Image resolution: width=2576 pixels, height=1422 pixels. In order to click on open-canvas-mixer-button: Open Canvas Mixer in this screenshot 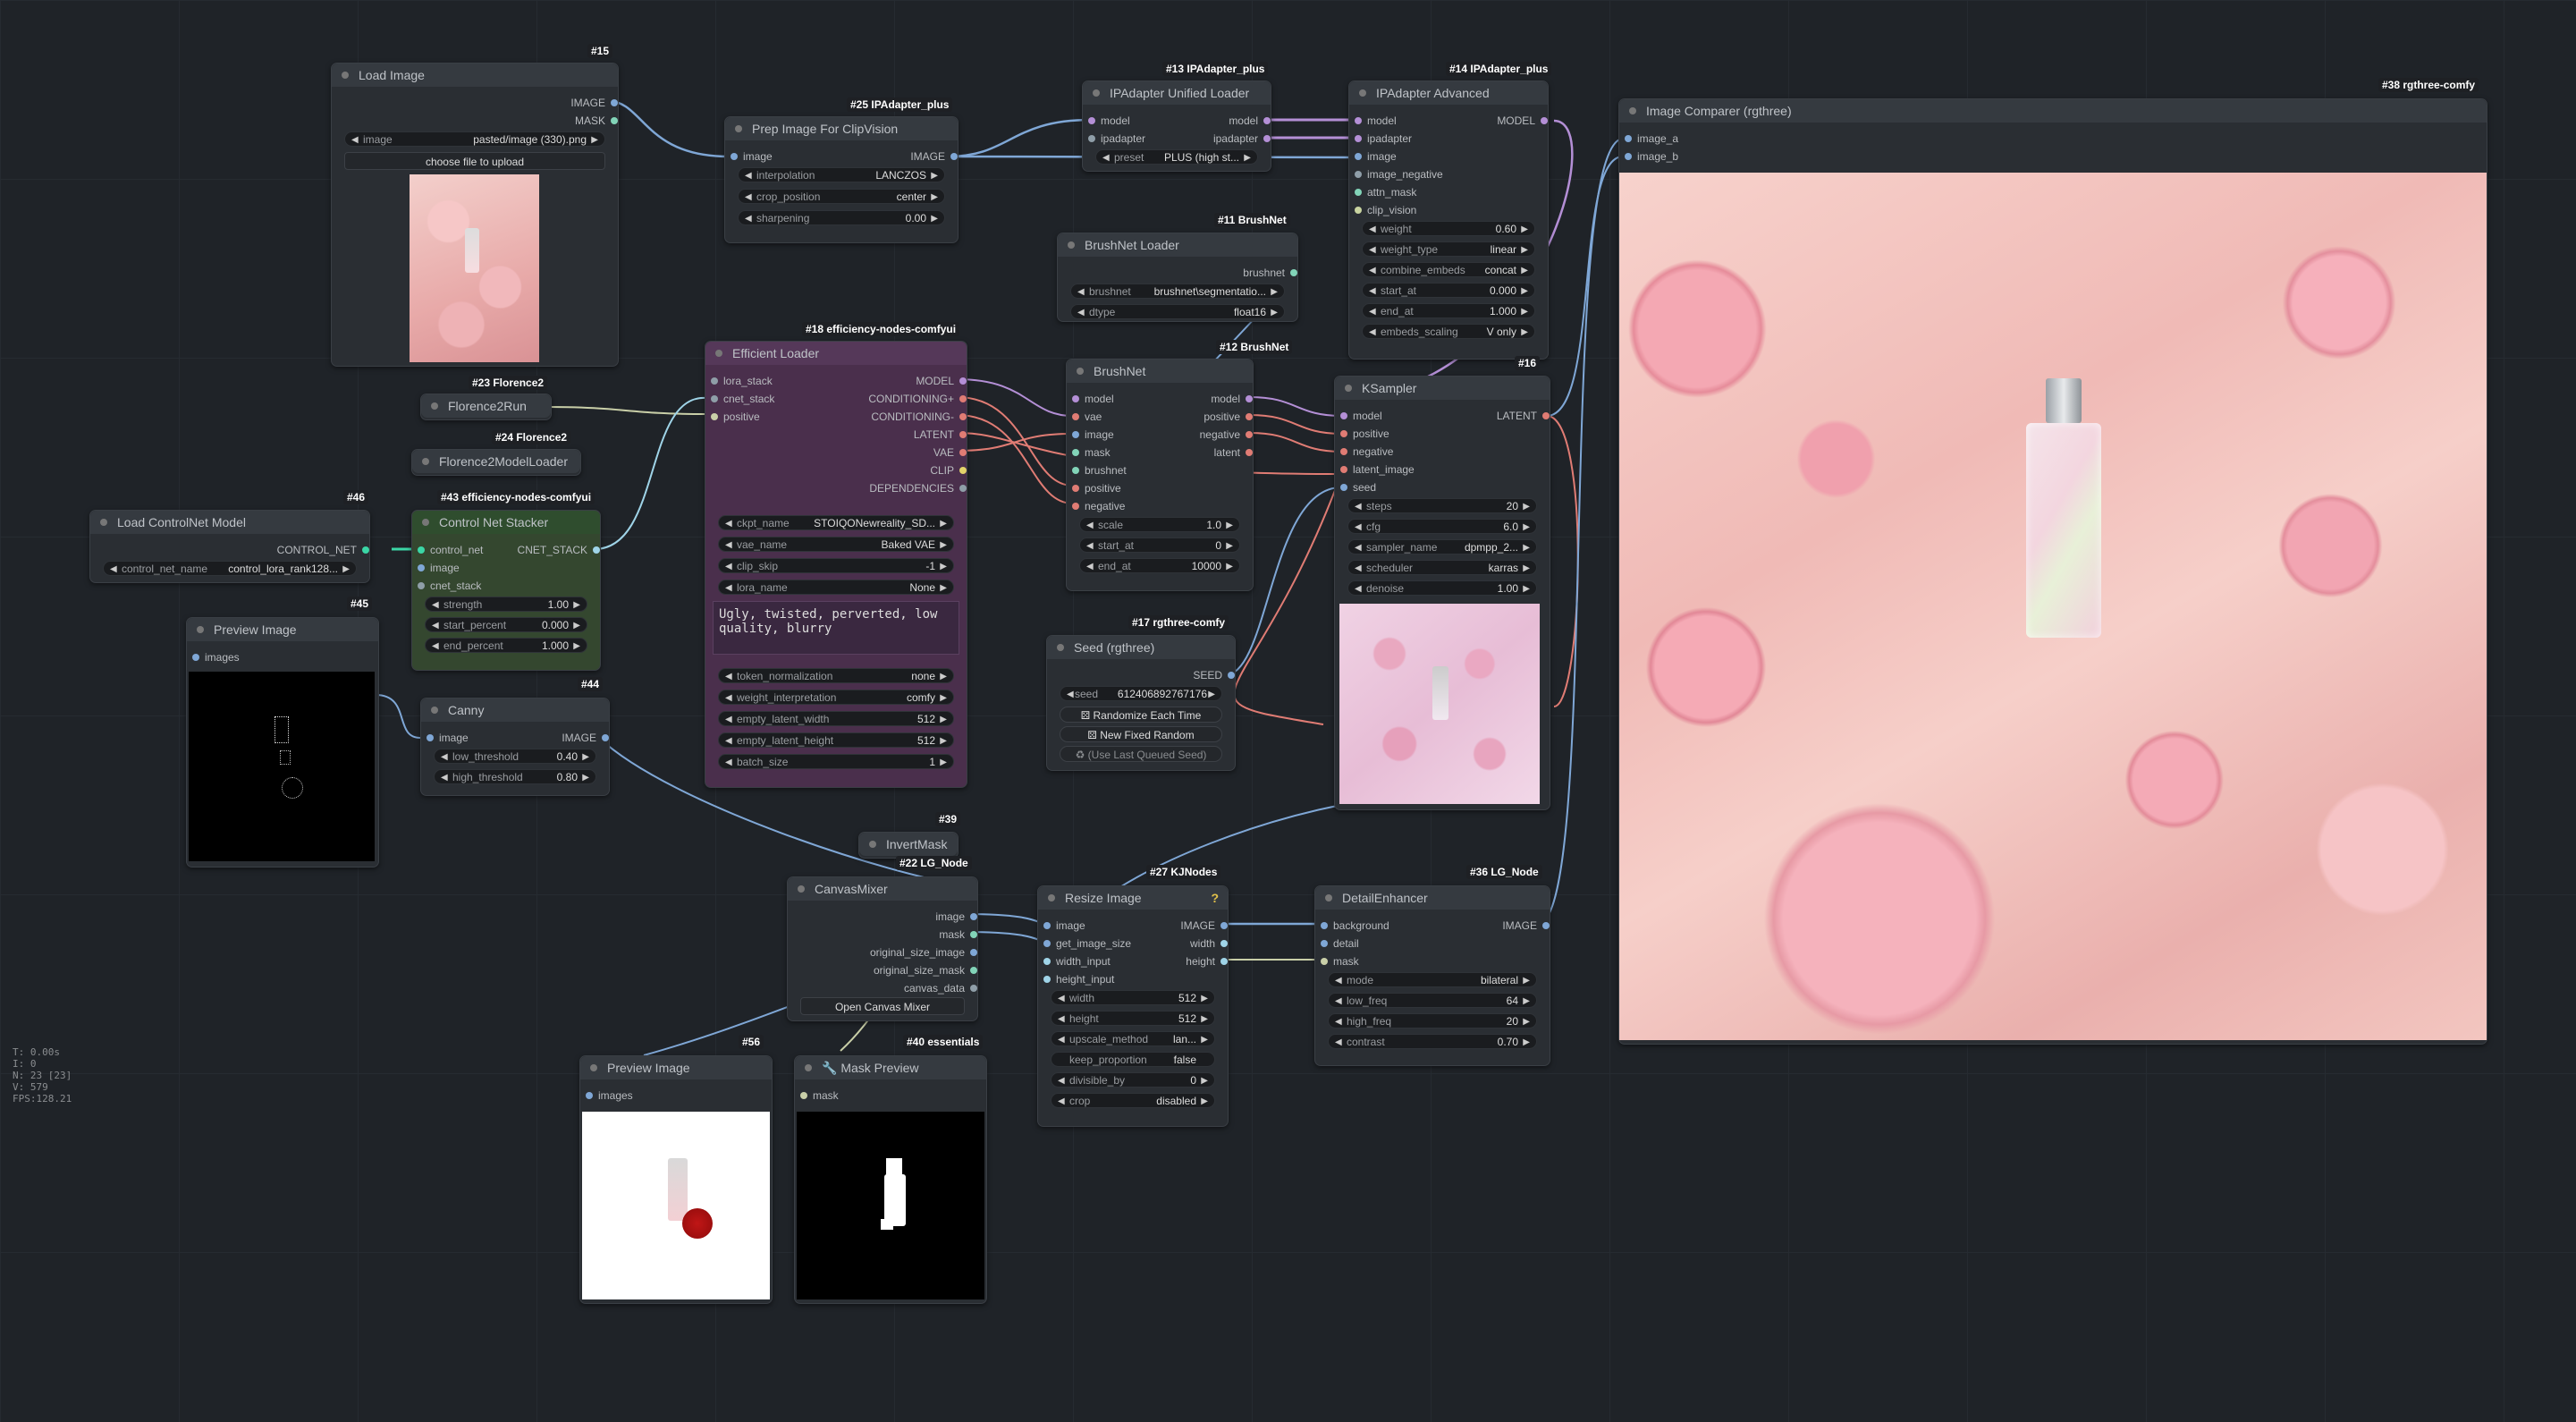, I will do `click(882, 1006)`.